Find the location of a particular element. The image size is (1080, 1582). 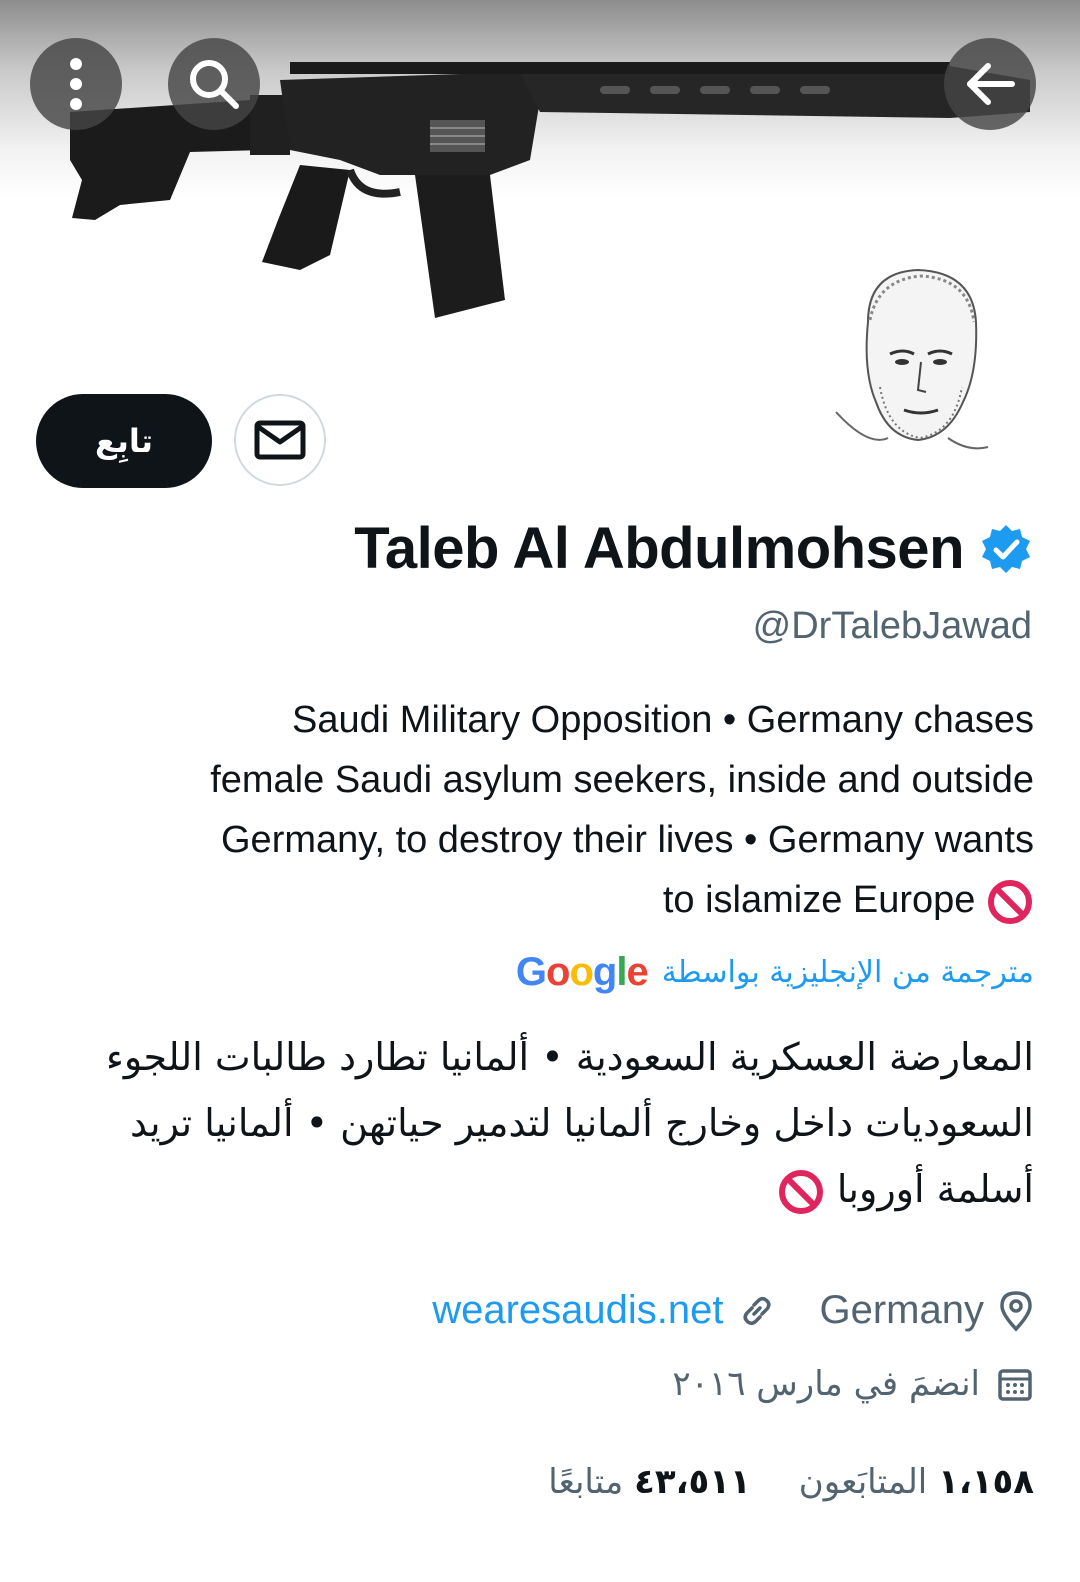

google-logo: Google is located at coordinates (582, 972).